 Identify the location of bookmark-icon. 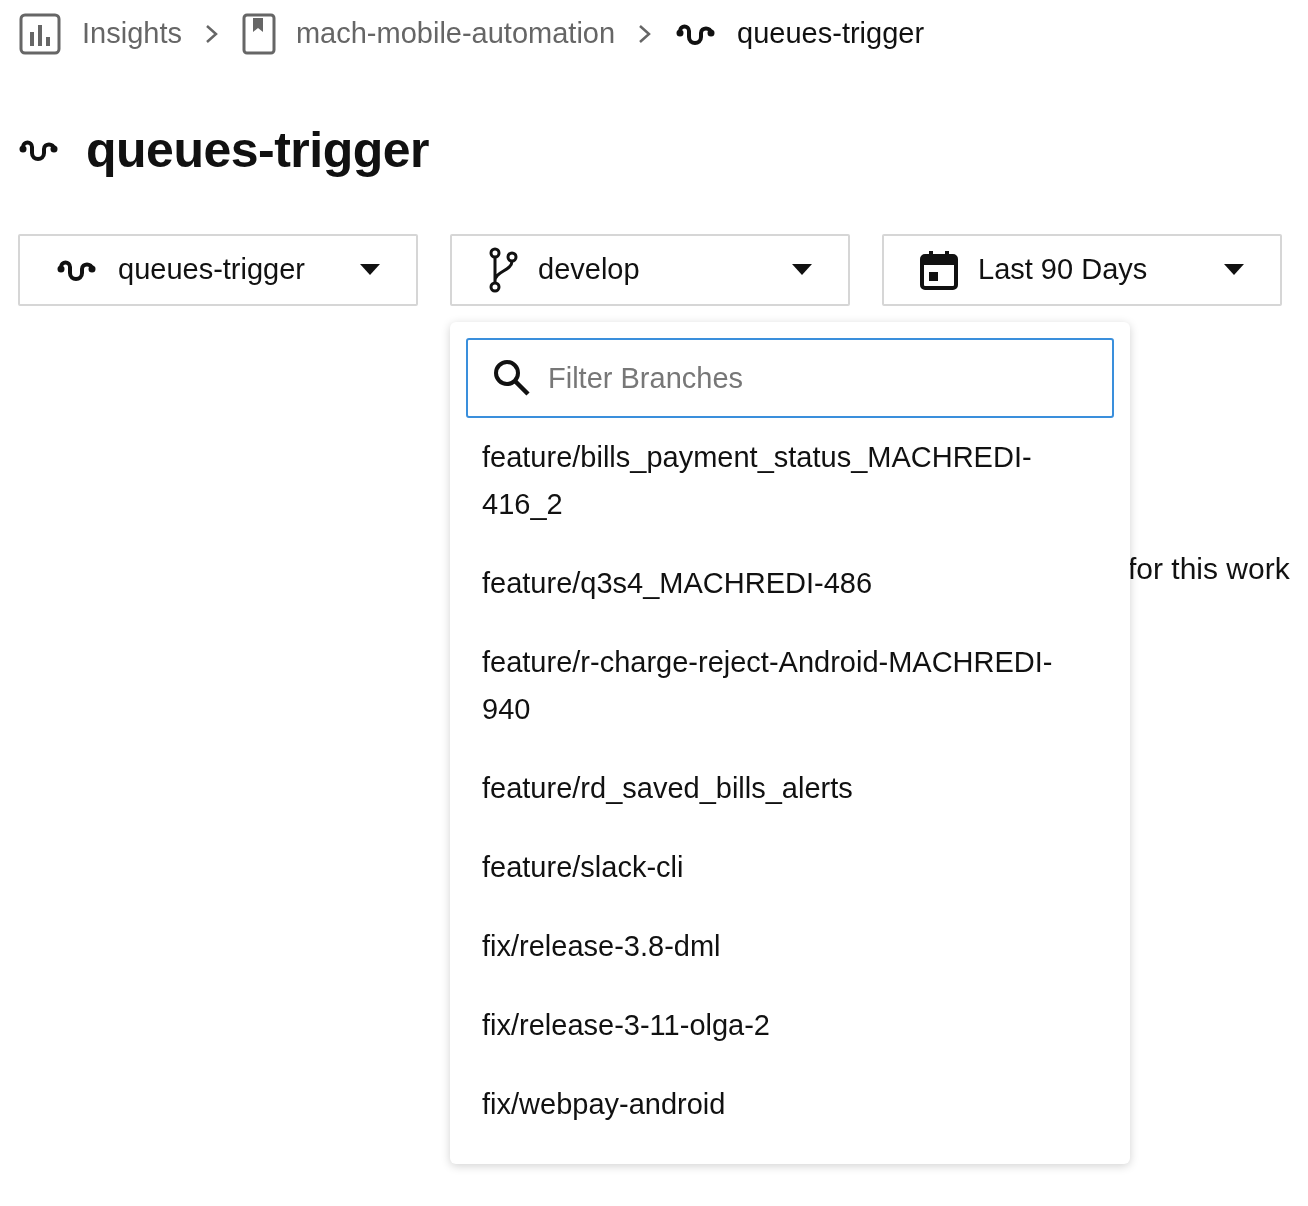
(258, 34).